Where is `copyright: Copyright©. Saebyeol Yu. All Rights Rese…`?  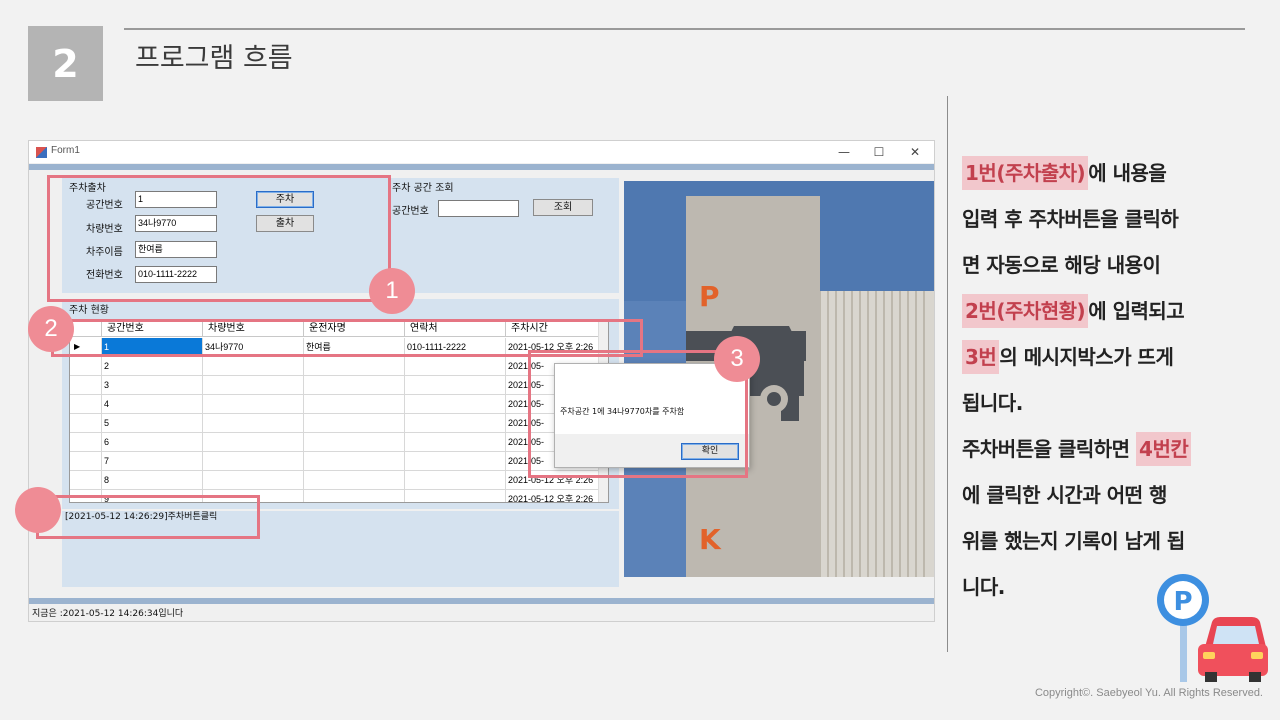 copyright: Copyright©. Saebyeol Yu. All Rights Rese… is located at coordinates (1148, 693).